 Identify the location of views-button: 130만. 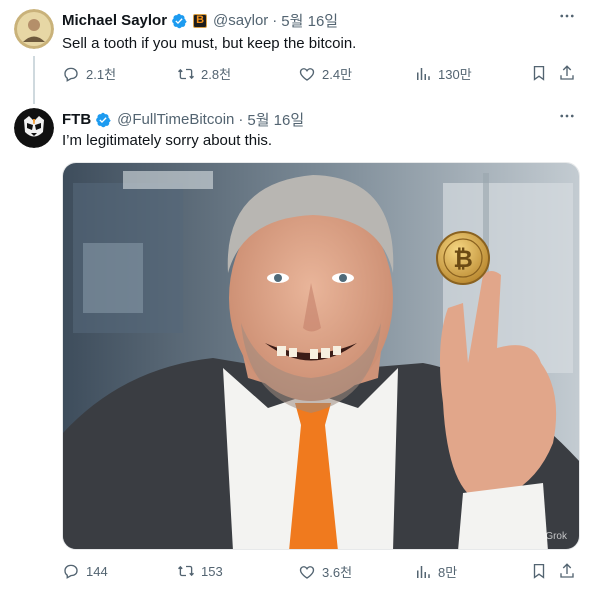
(443, 73).